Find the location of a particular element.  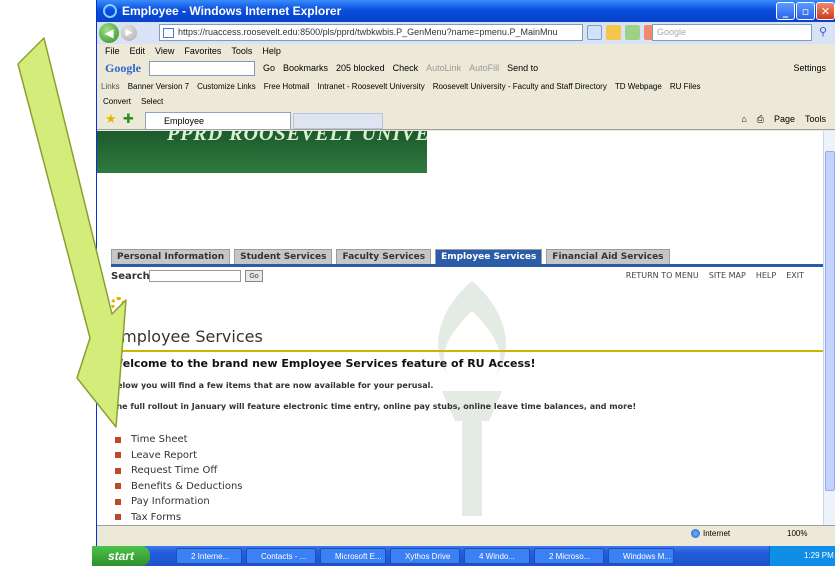

tab-personal-information: Personal Information is located at coordinates (171, 256).